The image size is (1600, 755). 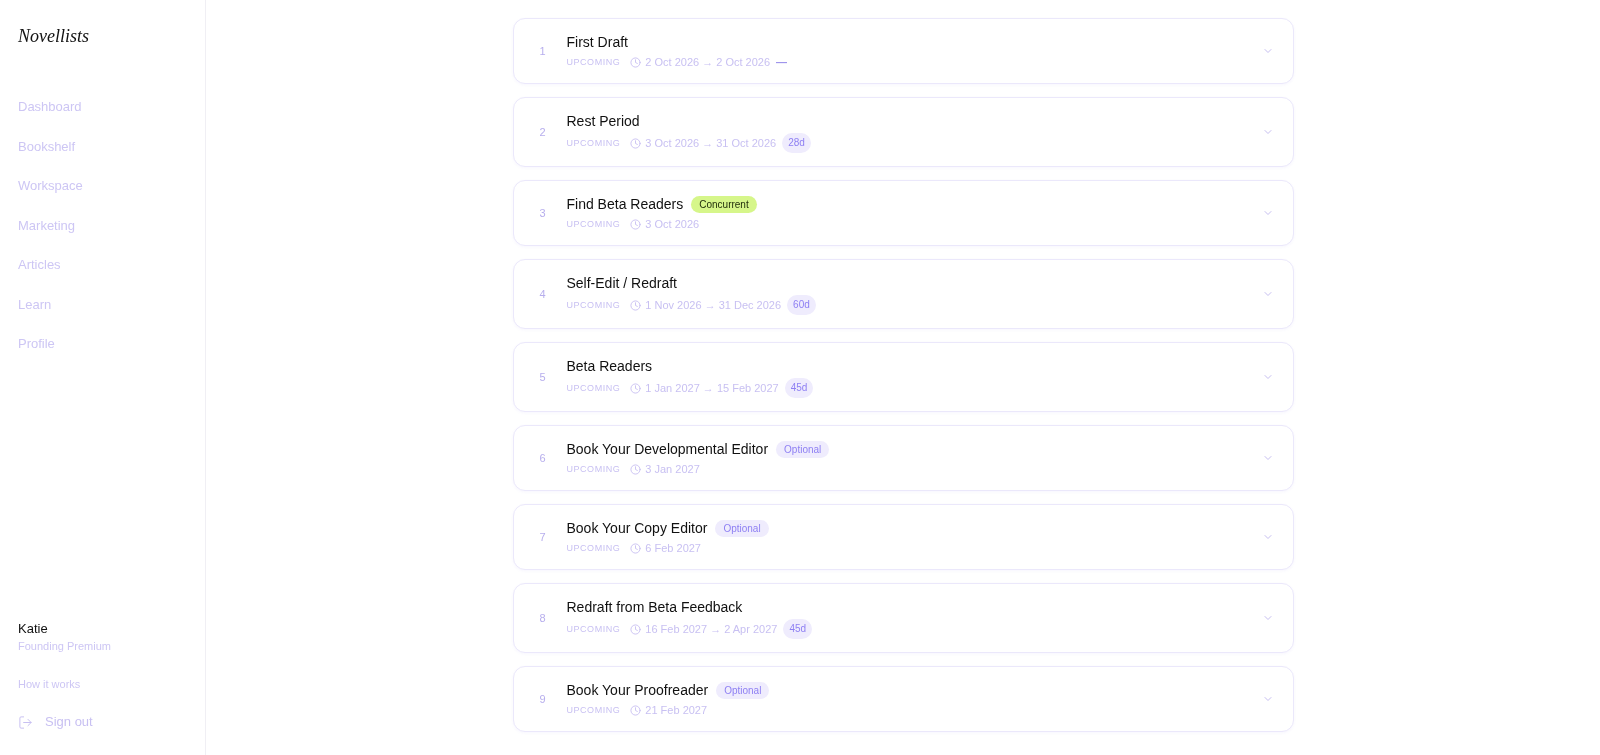 I want to click on duration-text: —, so click(x=782, y=62).